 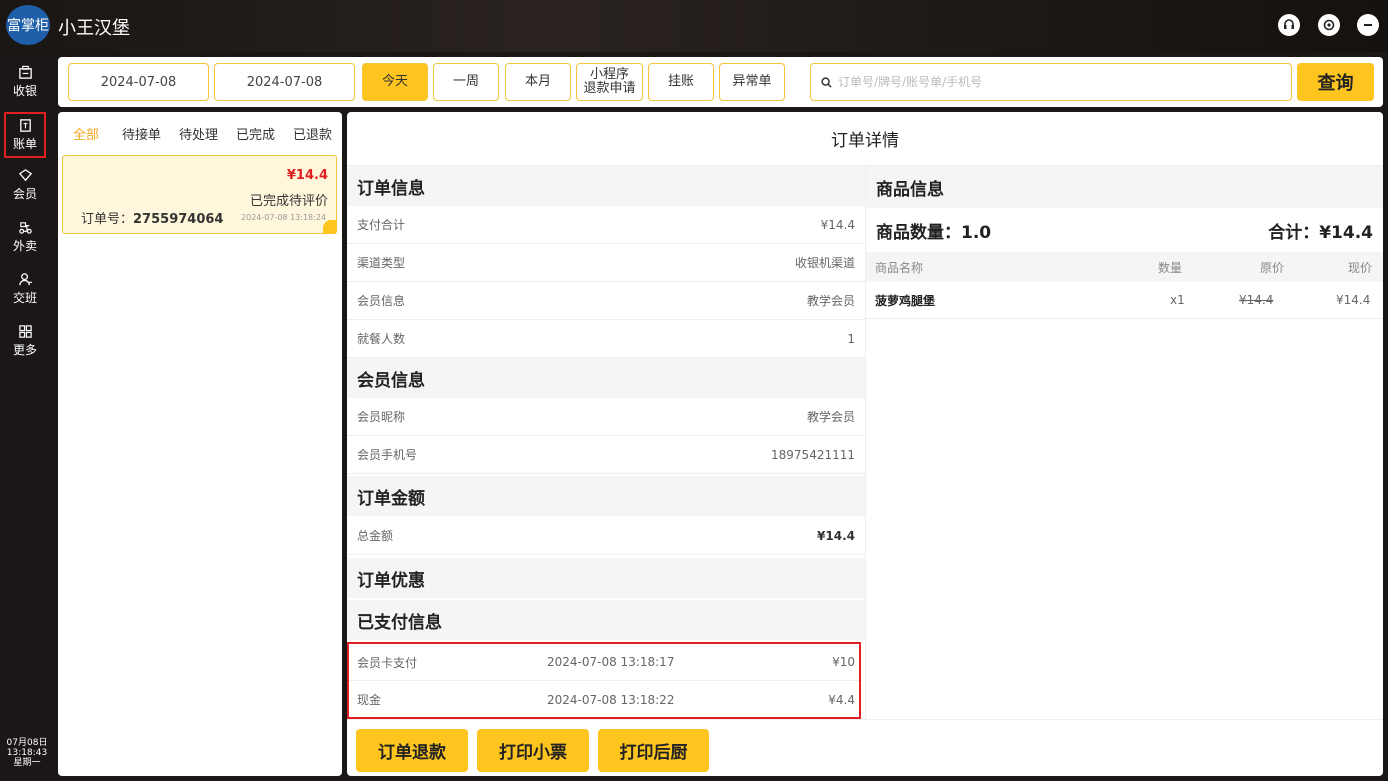 What do you see at coordinates (843, 662) in the screenshot?
I see `paid-amount: ¥10` at bounding box center [843, 662].